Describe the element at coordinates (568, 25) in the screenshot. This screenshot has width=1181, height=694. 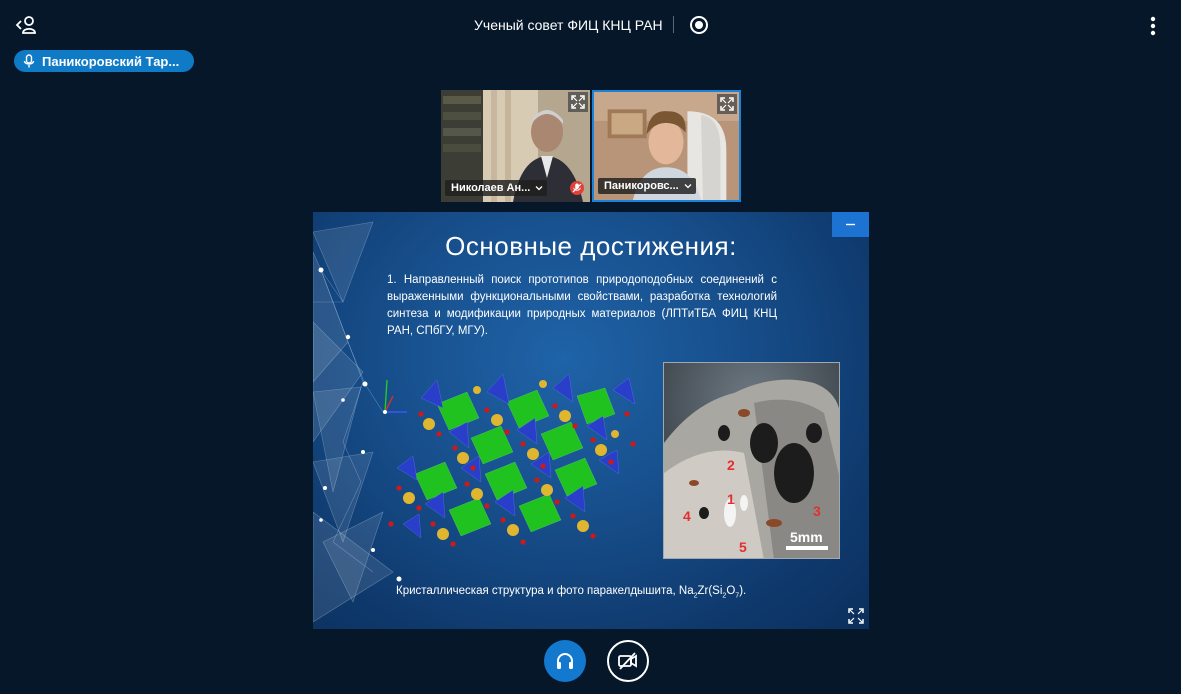
I see `meeting-title: Ученый совет ФИЦ КНЦ РАН` at that location.